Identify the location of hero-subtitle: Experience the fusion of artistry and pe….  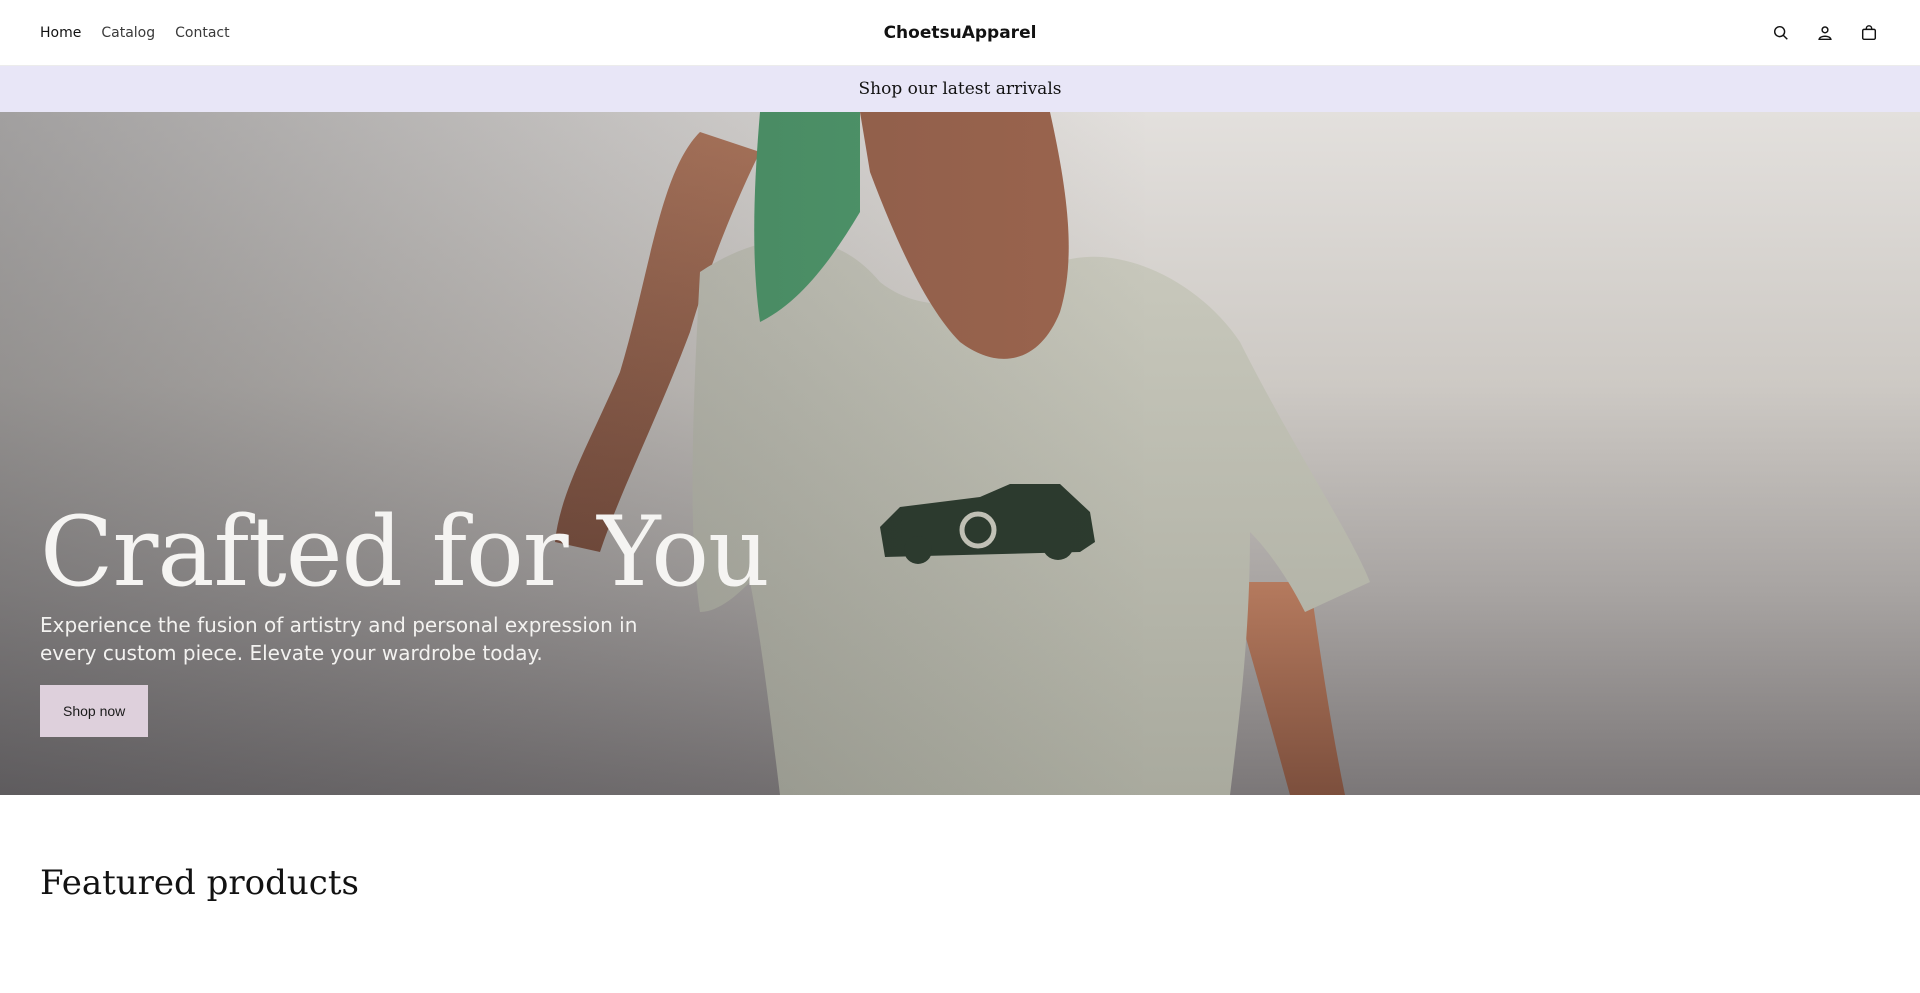
(339, 639).